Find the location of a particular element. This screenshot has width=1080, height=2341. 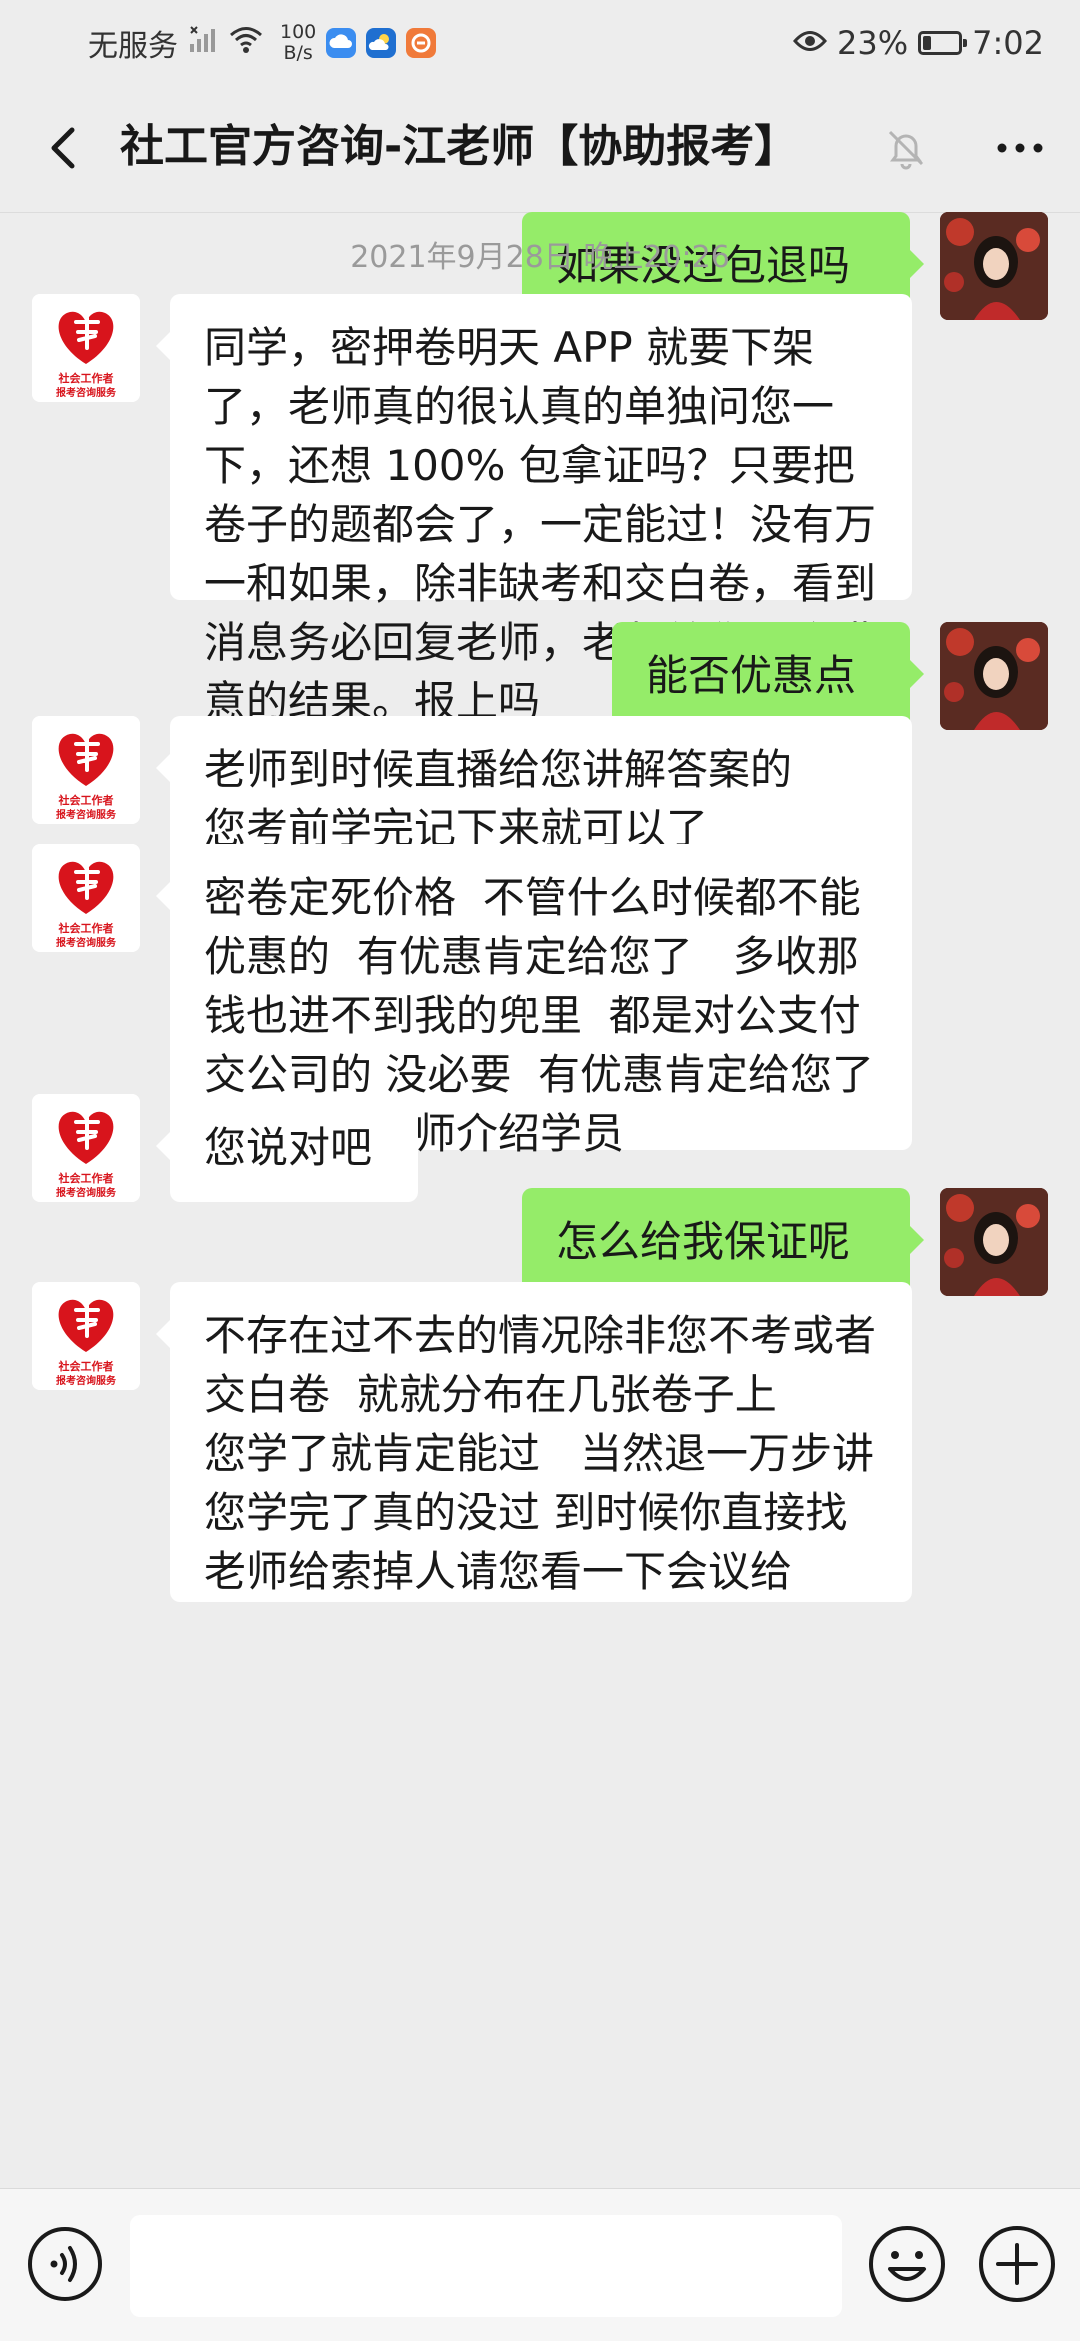

voice-icon is located at coordinates (65, 2264).